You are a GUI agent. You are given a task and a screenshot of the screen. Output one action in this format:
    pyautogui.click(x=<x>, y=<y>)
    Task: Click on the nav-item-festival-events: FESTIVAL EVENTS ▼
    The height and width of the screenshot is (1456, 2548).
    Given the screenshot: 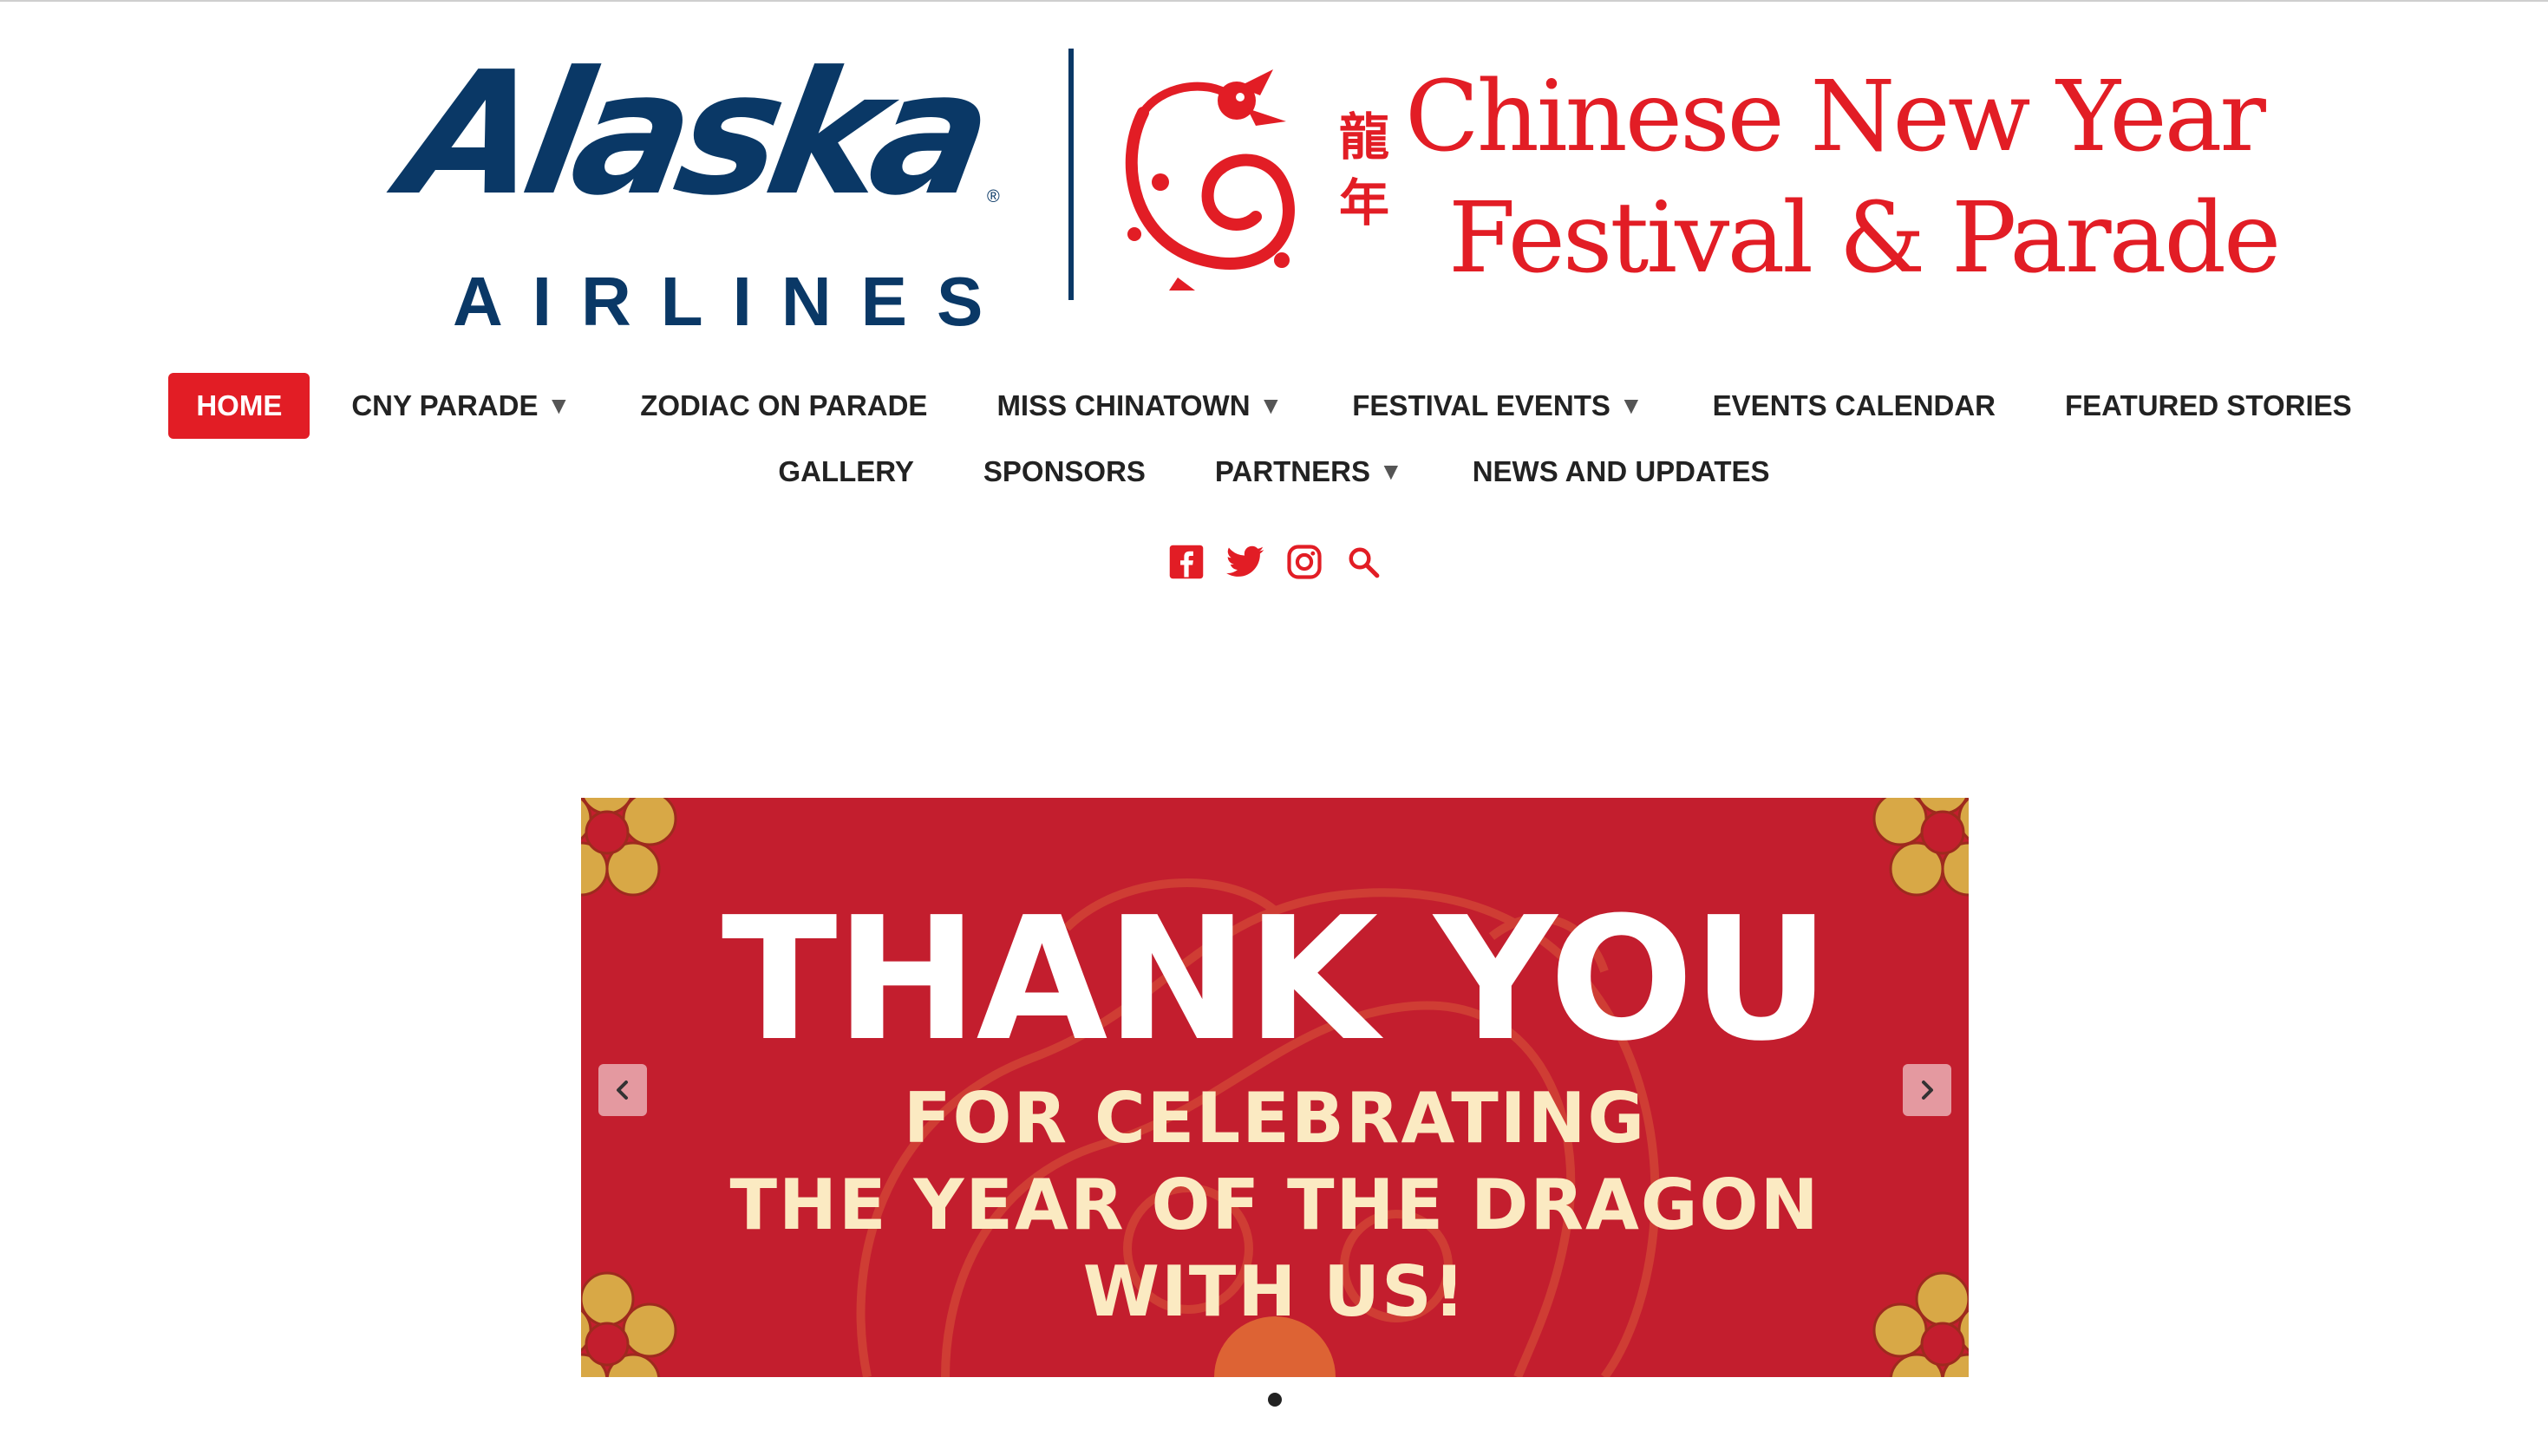 What is the action you would take?
    pyautogui.click(x=1497, y=406)
    